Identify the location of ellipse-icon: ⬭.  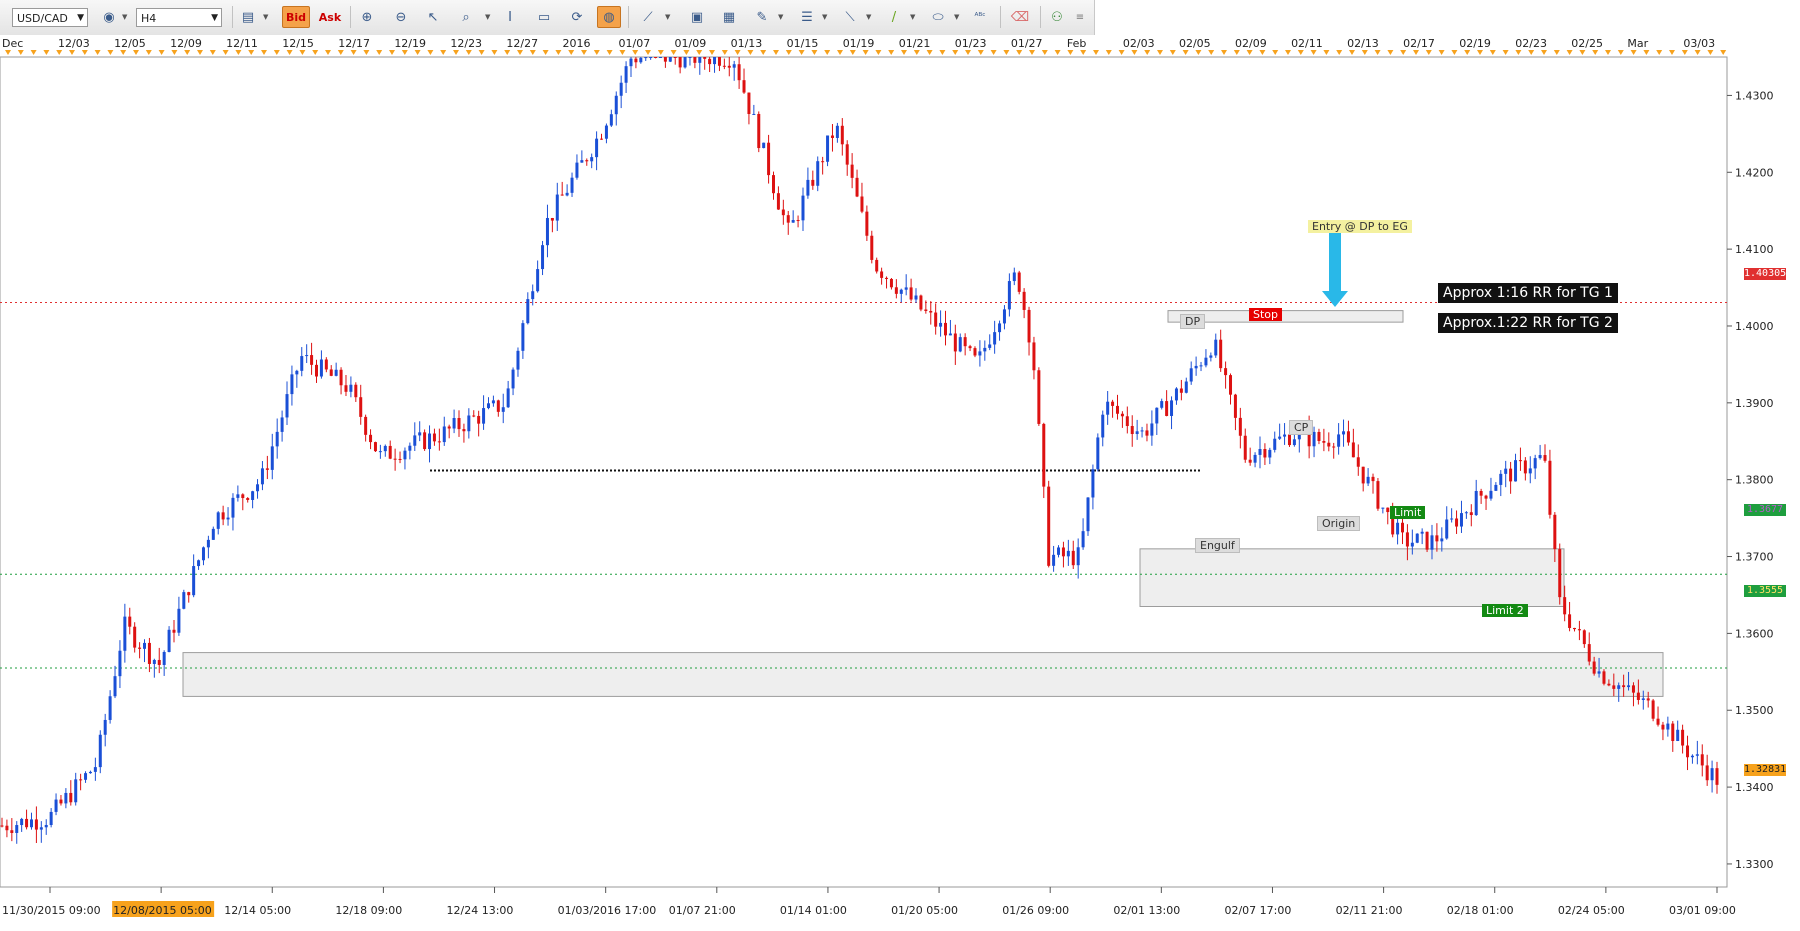
(938, 17).